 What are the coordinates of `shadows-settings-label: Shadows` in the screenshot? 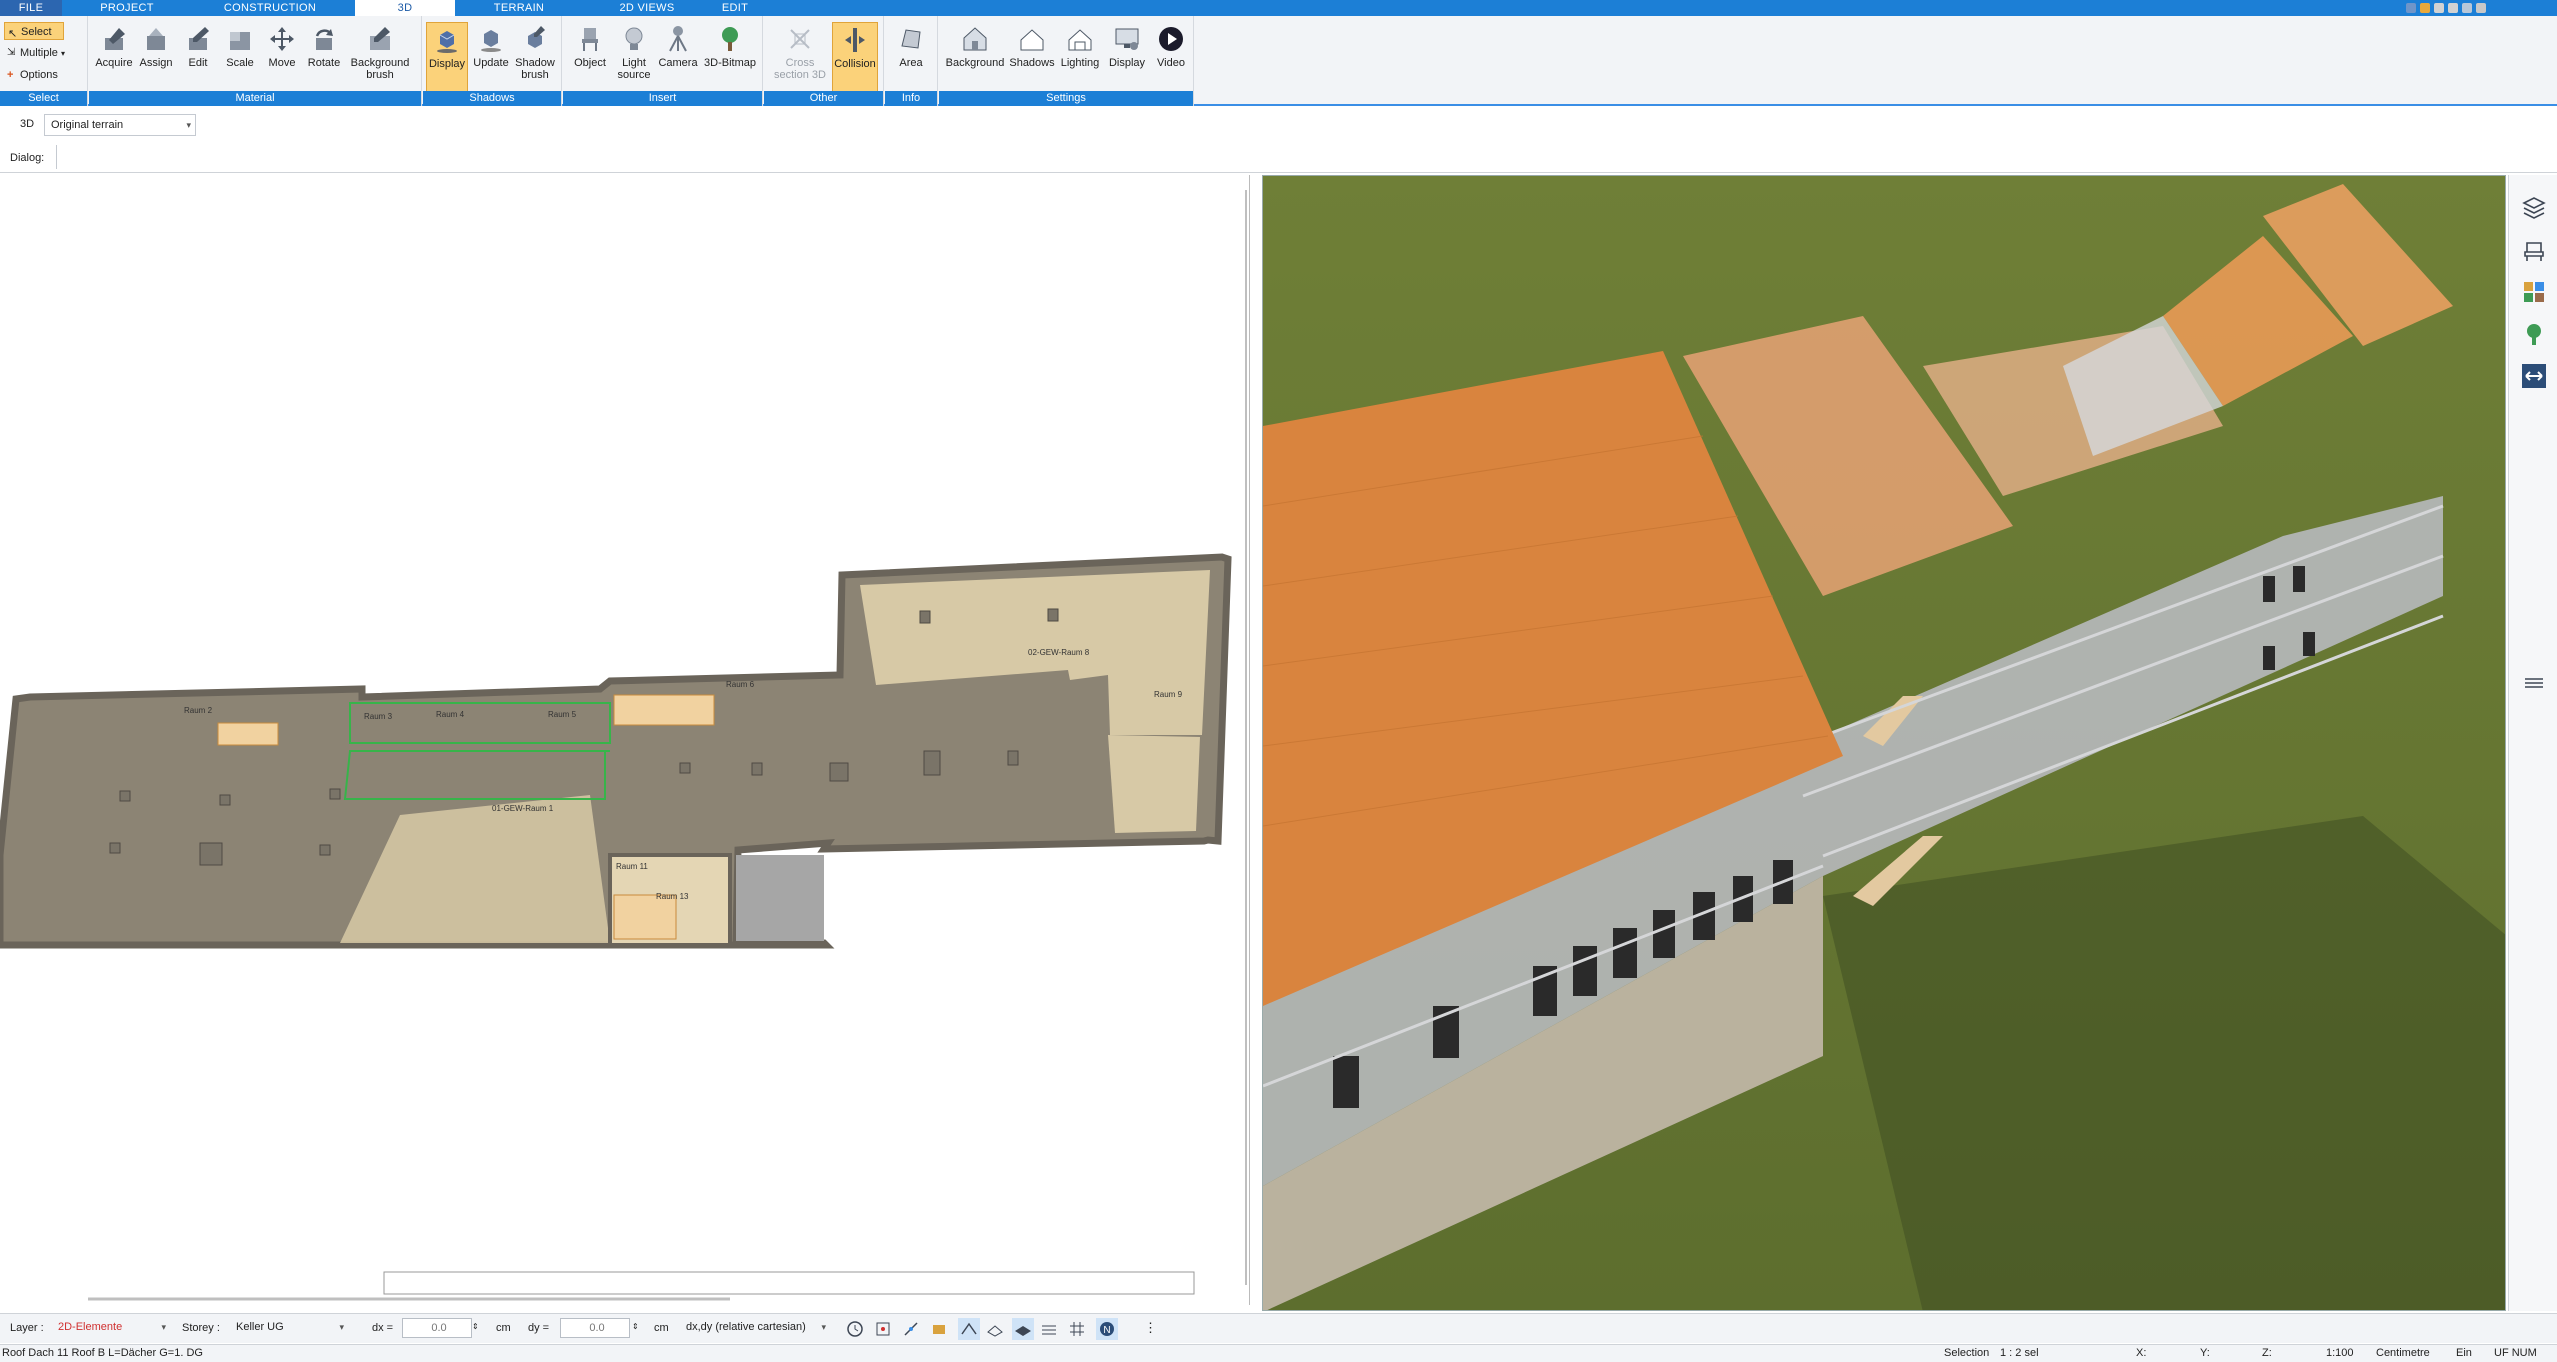 It's located at (1032, 63).